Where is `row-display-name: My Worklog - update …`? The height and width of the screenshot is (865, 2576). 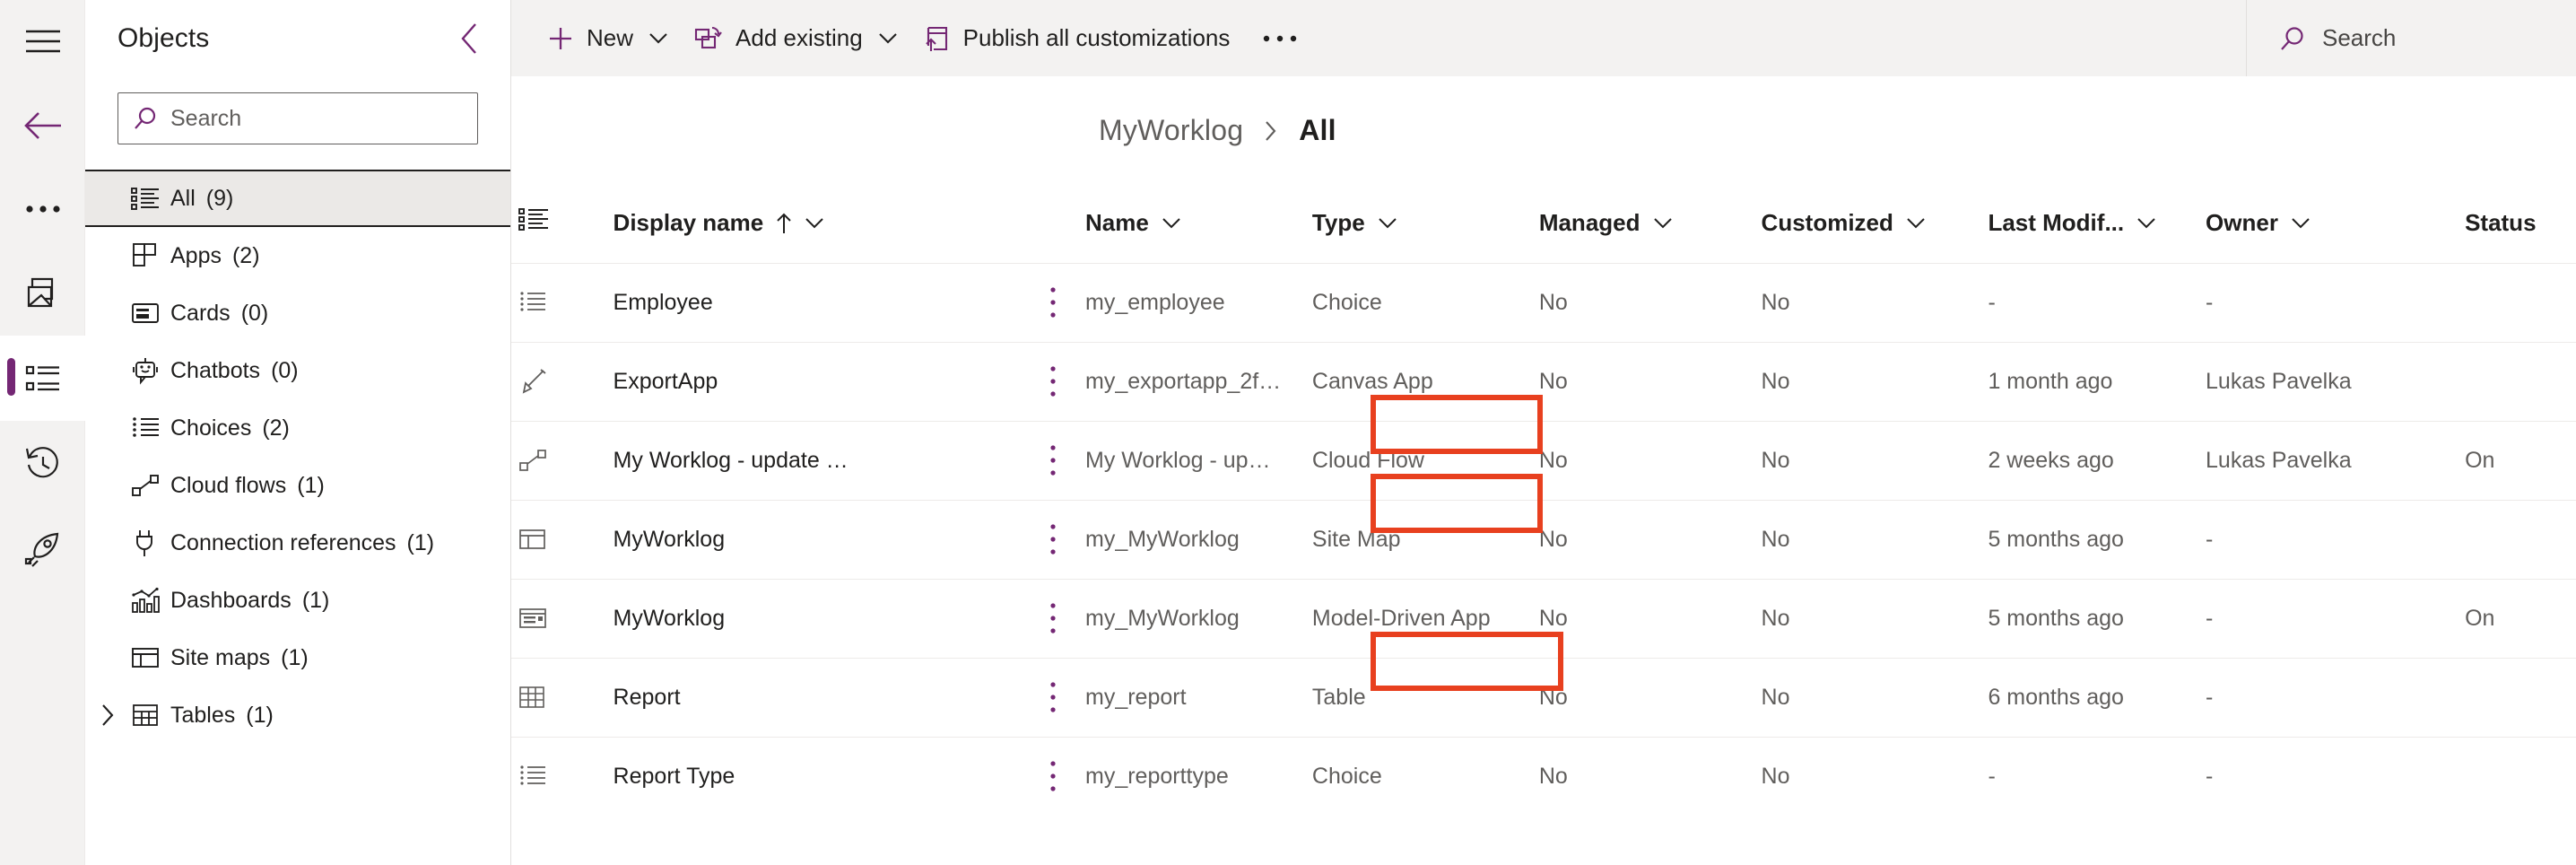
row-display-name: My Worklog - update … is located at coordinates (817, 461).